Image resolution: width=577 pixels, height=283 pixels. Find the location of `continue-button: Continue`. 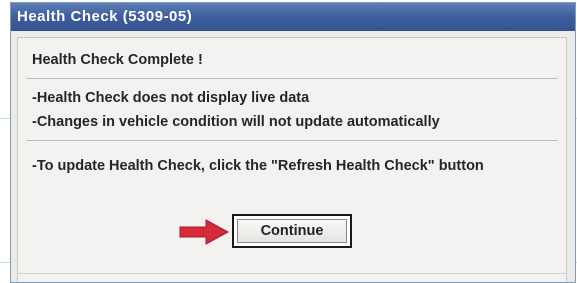

continue-button: Continue is located at coordinates (292, 231).